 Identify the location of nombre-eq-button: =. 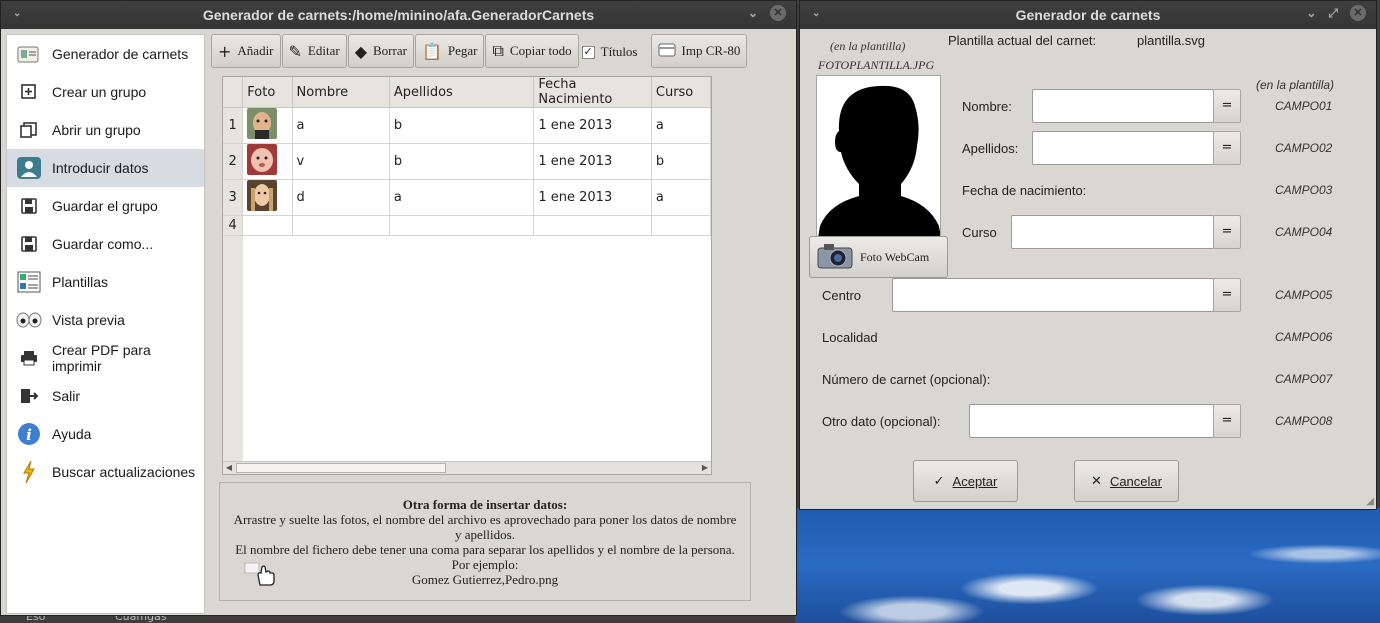
(1227, 106).